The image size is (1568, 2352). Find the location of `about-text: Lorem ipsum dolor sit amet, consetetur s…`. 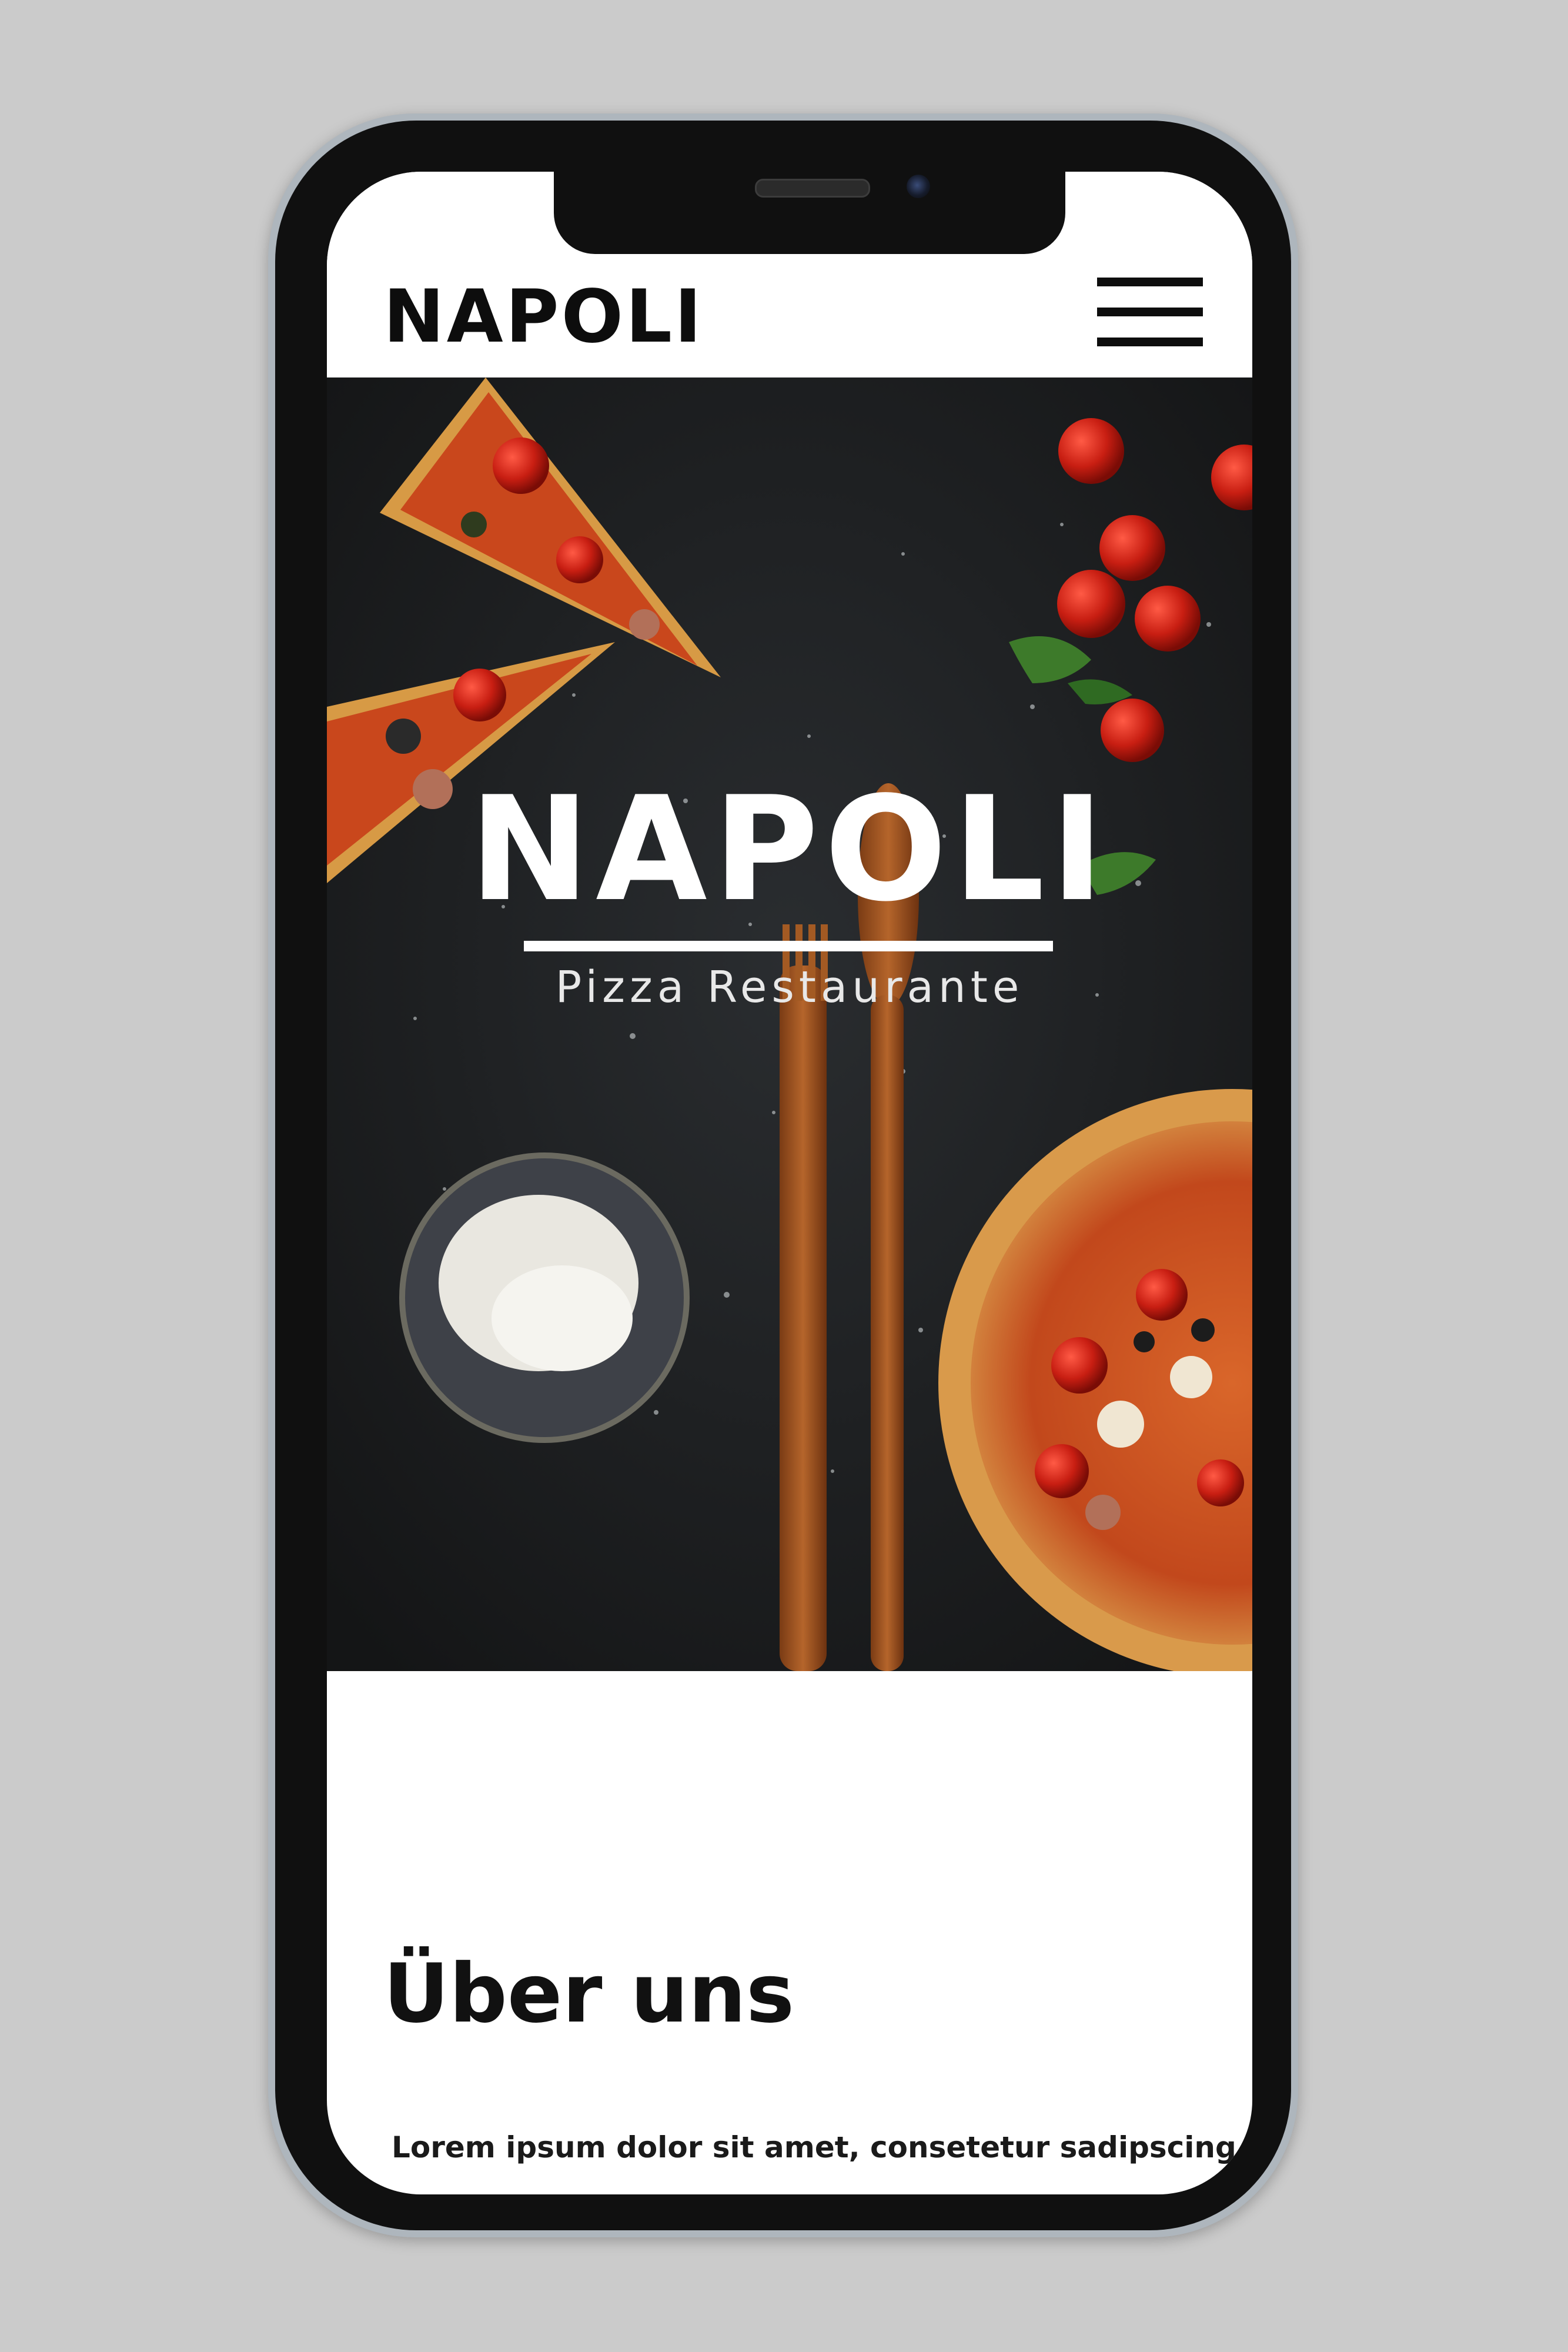

about-text: Lorem ipsum dolor sit amet, consetetur s… is located at coordinates (814, 2147).